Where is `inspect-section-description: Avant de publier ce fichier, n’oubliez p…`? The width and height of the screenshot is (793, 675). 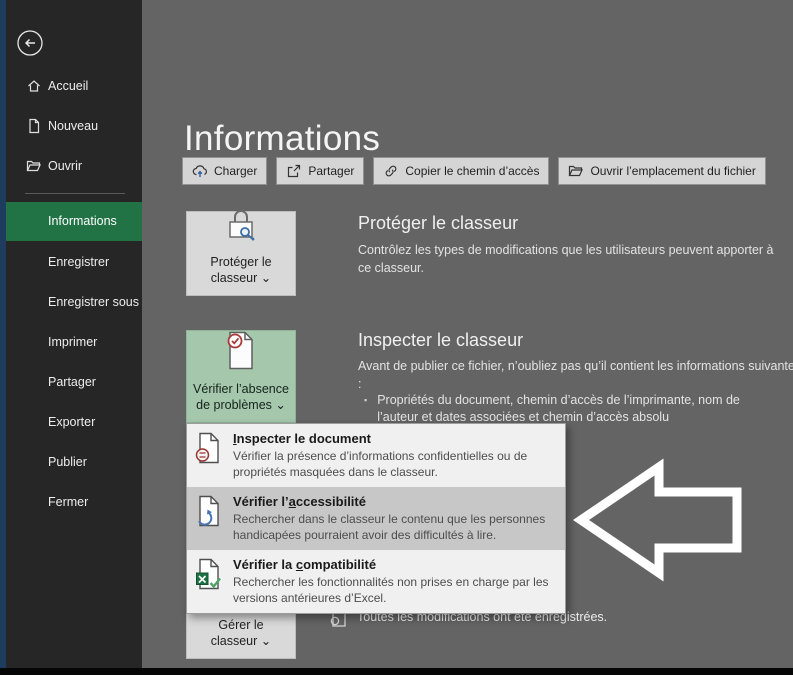
inspect-section-description: Avant de publier ce fichier, n’oubliez p… is located at coordinates (575, 375).